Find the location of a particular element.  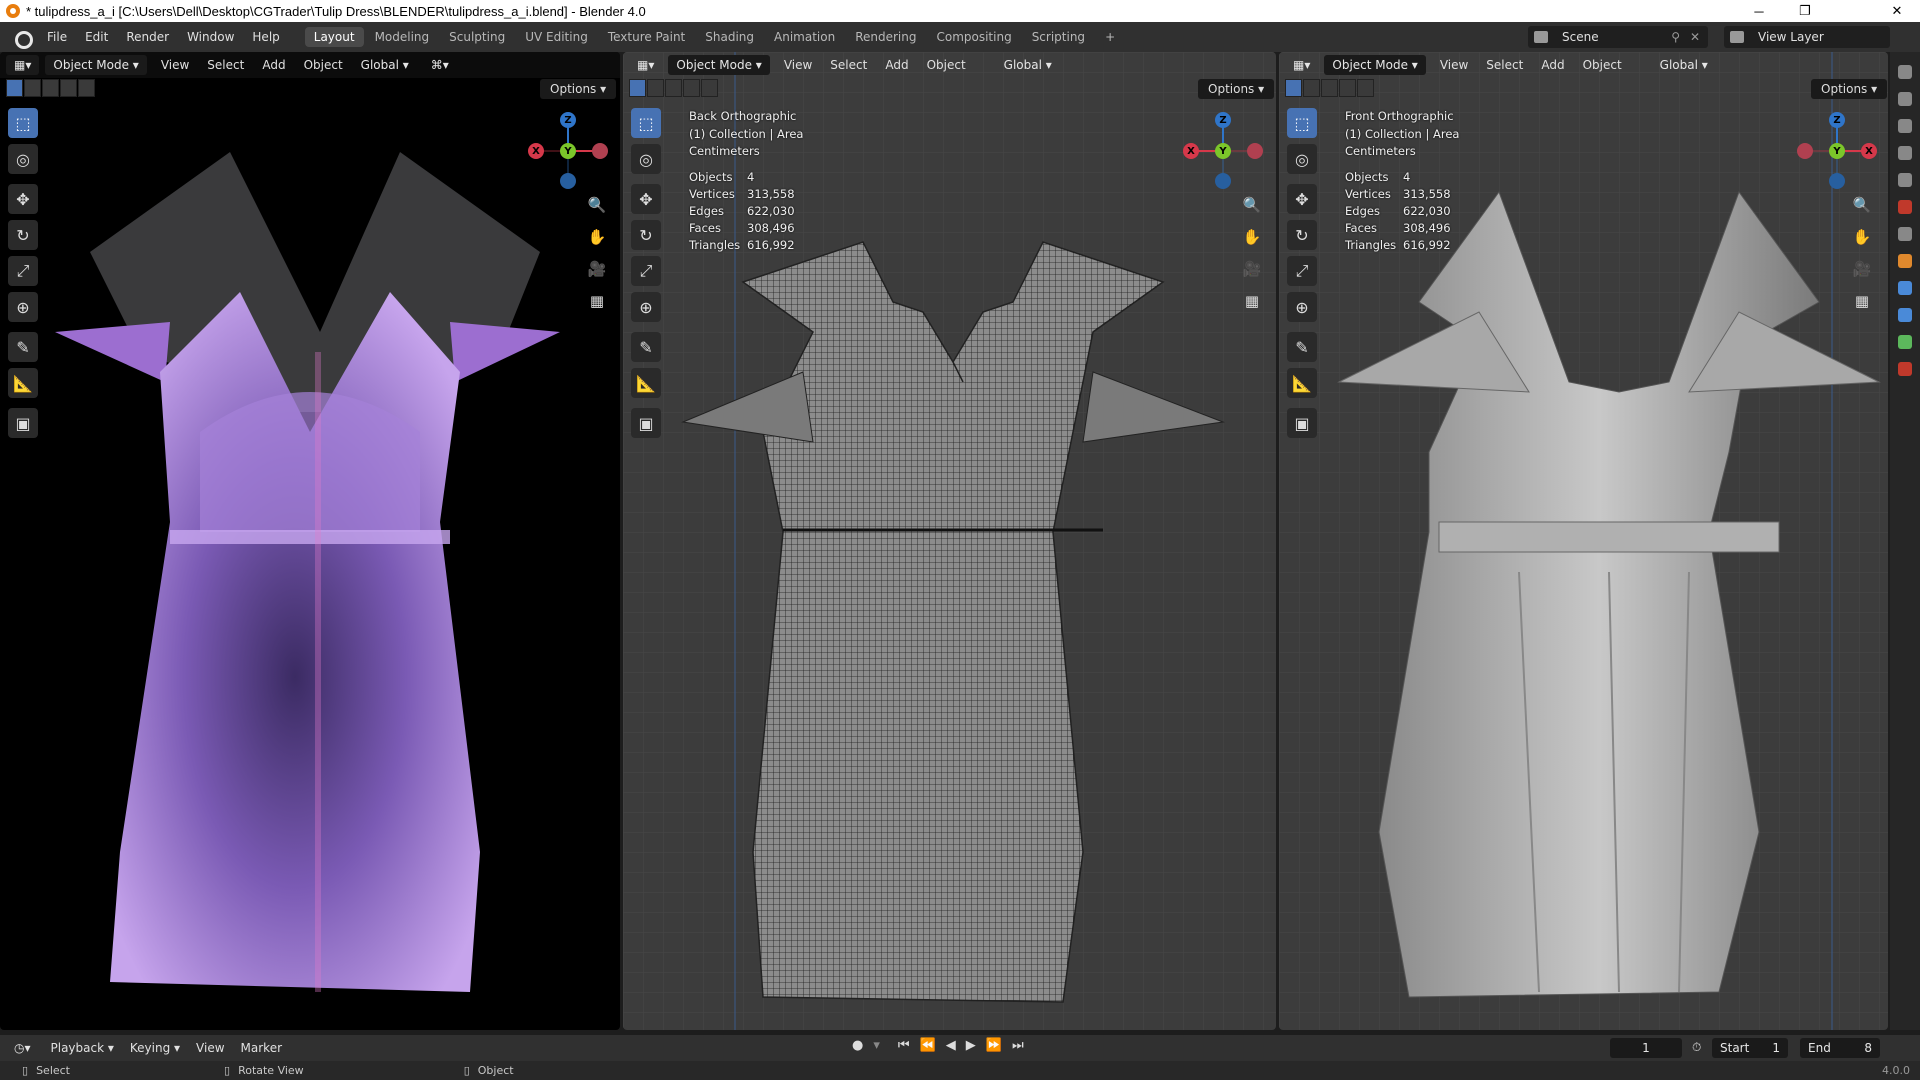

render-properties-icon is located at coordinates (1905, 99).